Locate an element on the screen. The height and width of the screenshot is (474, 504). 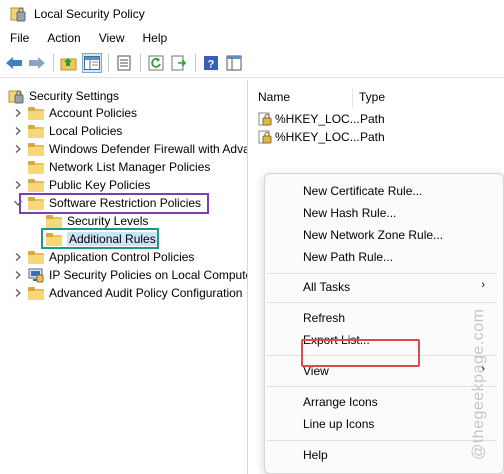
security-settings-icon is located at coordinates (16, 96).